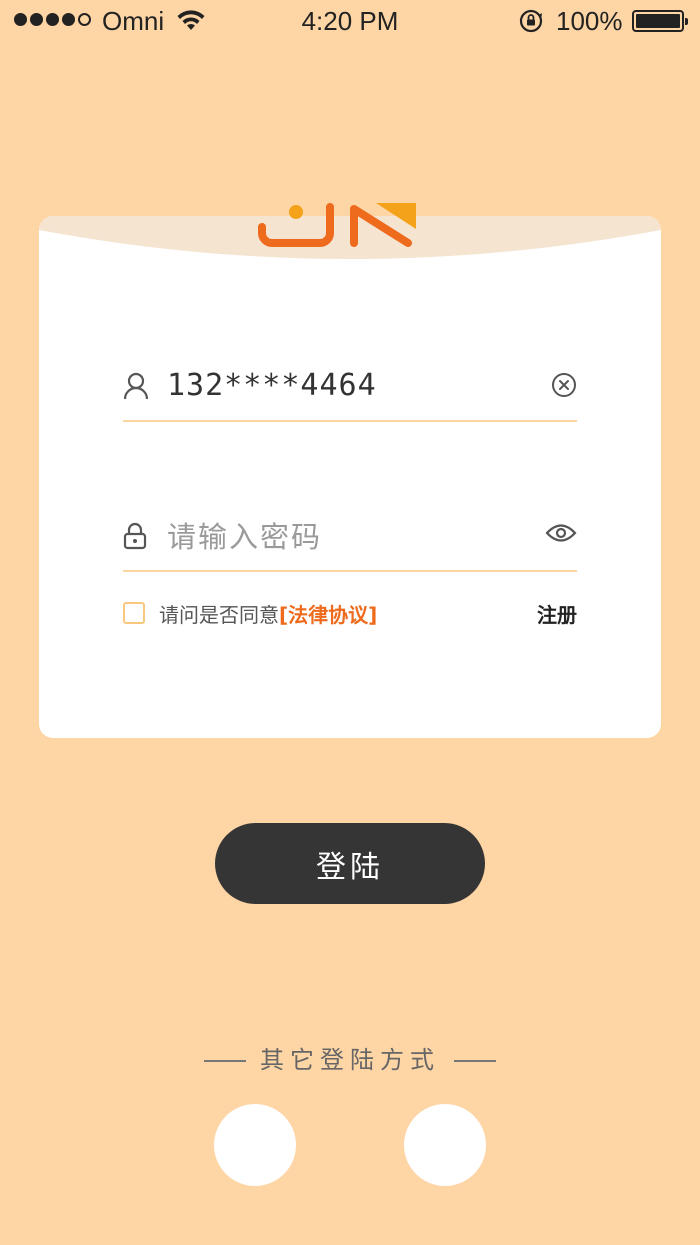 The height and width of the screenshot is (1245, 700). Describe the element at coordinates (272, 385) in the screenshot. I see `username-input: 132****4464` at that location.